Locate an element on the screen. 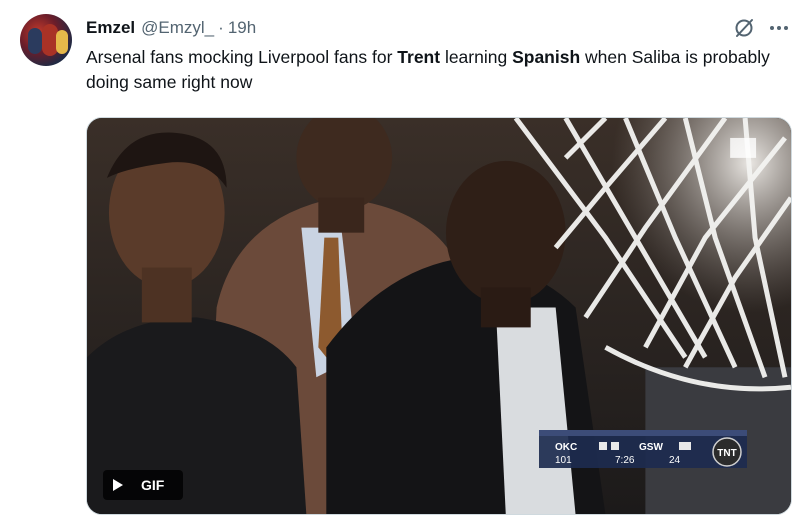 This screenshot has height=518, width=800. play-icon is located at coordinates (118, 485).